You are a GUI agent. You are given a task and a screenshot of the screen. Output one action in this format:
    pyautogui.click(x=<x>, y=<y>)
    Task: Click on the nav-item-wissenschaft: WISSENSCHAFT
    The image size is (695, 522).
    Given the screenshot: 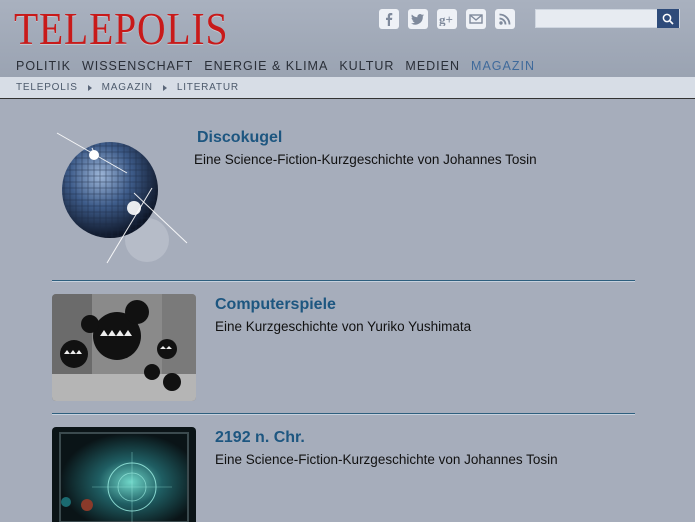 What is the action you would take?
    pyautogui.click(x=137, y=66)
    